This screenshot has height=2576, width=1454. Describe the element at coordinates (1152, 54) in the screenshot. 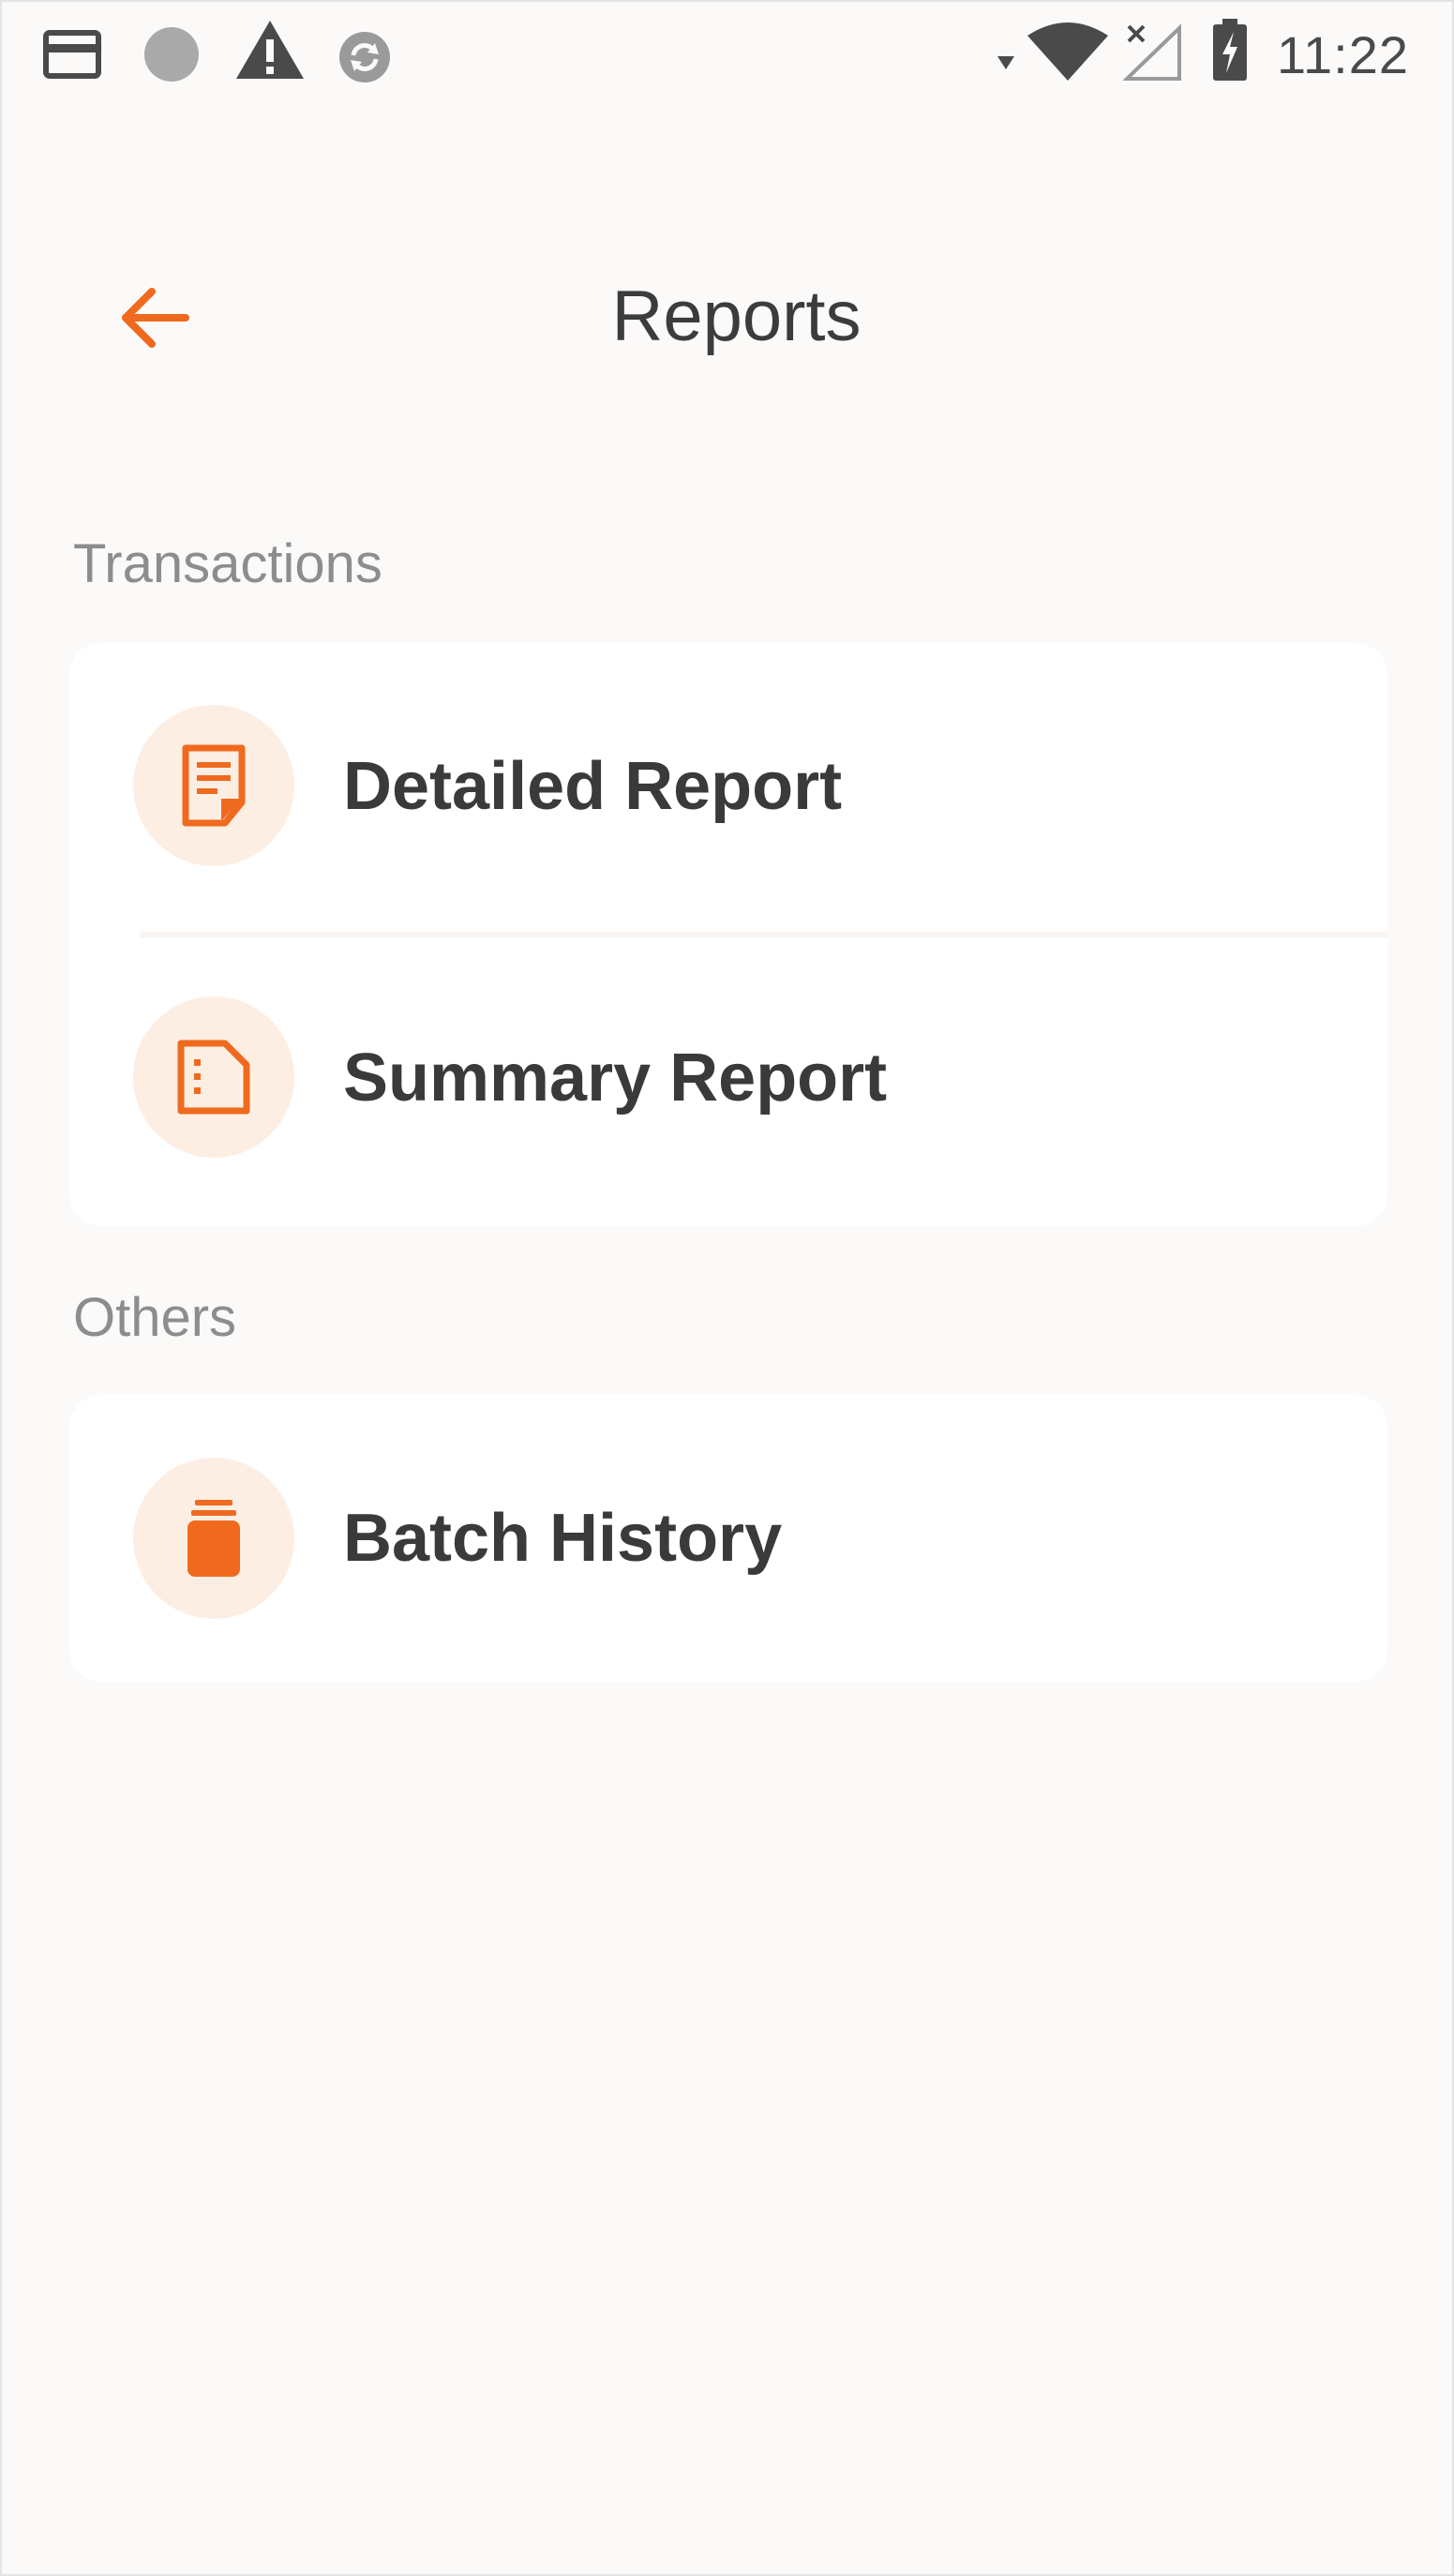

I see `no-signal-icon` at that location.